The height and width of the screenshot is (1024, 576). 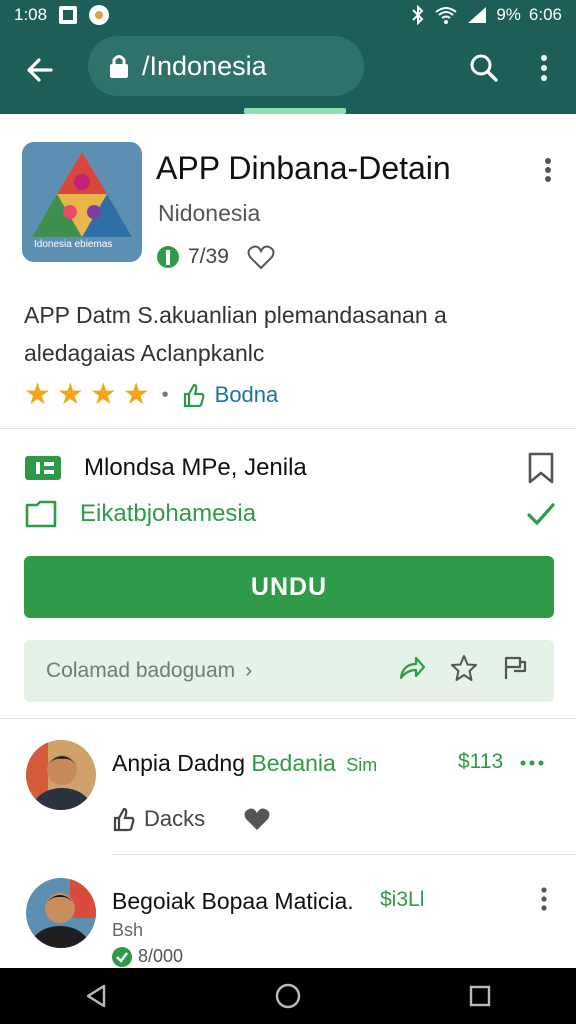 I want to click on app-count: 7/39, so click(x=208, y=256).